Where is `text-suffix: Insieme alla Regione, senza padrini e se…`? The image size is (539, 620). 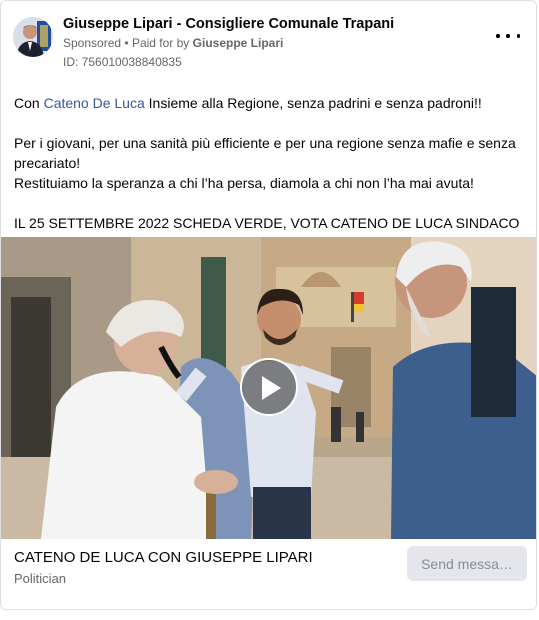
text-suffix: Insieme alla Regione, senza padrini e se… is located at coordinates (313, 103).